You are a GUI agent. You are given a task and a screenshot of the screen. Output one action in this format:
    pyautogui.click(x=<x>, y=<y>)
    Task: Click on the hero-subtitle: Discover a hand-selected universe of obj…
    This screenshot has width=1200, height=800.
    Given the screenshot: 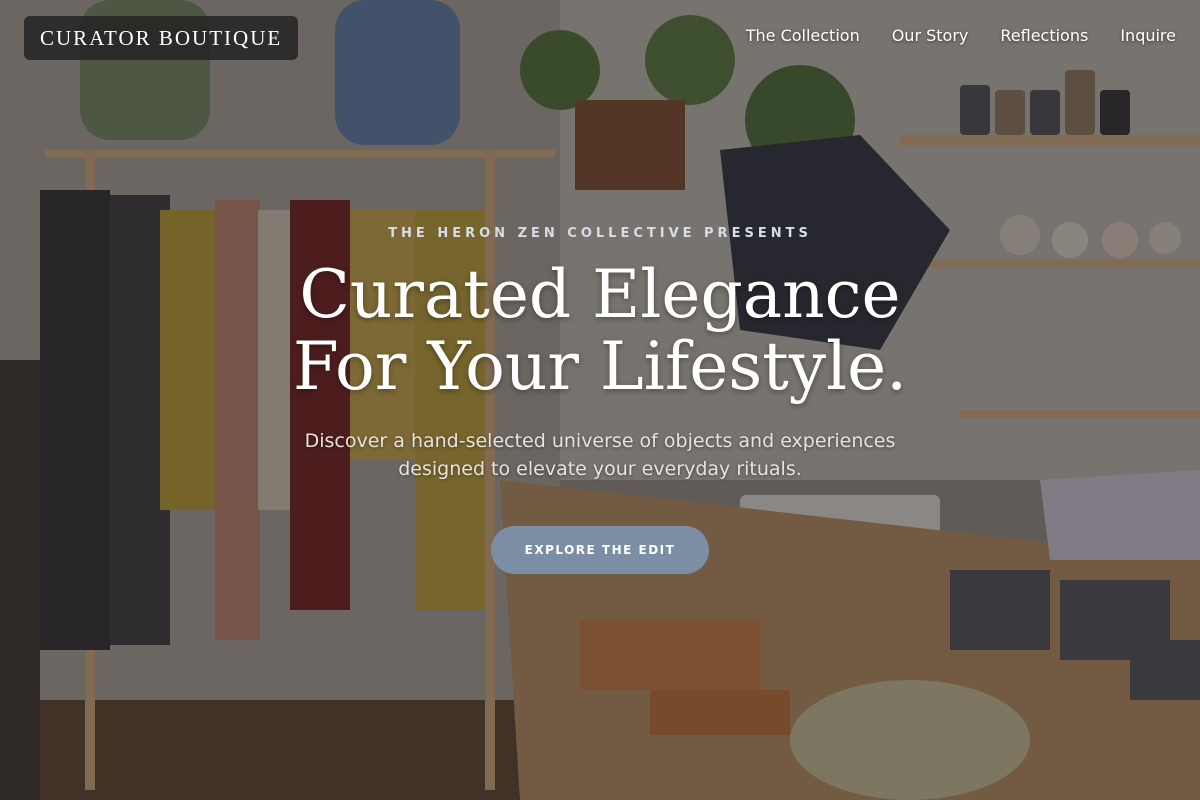 What is the action you would take?
    pyautogui.click(x=600, y=455)
    